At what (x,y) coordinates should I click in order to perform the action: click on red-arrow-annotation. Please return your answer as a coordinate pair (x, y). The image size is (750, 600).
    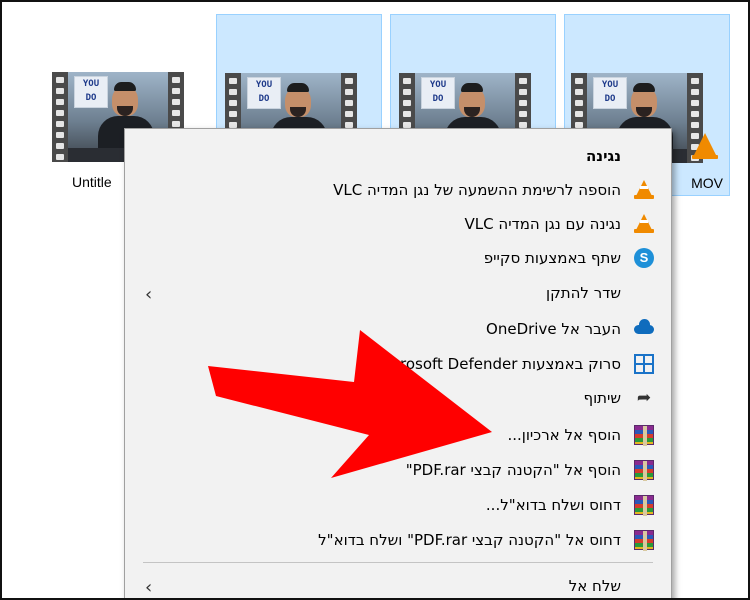
    Looking at the image, I should click on (350, 404).